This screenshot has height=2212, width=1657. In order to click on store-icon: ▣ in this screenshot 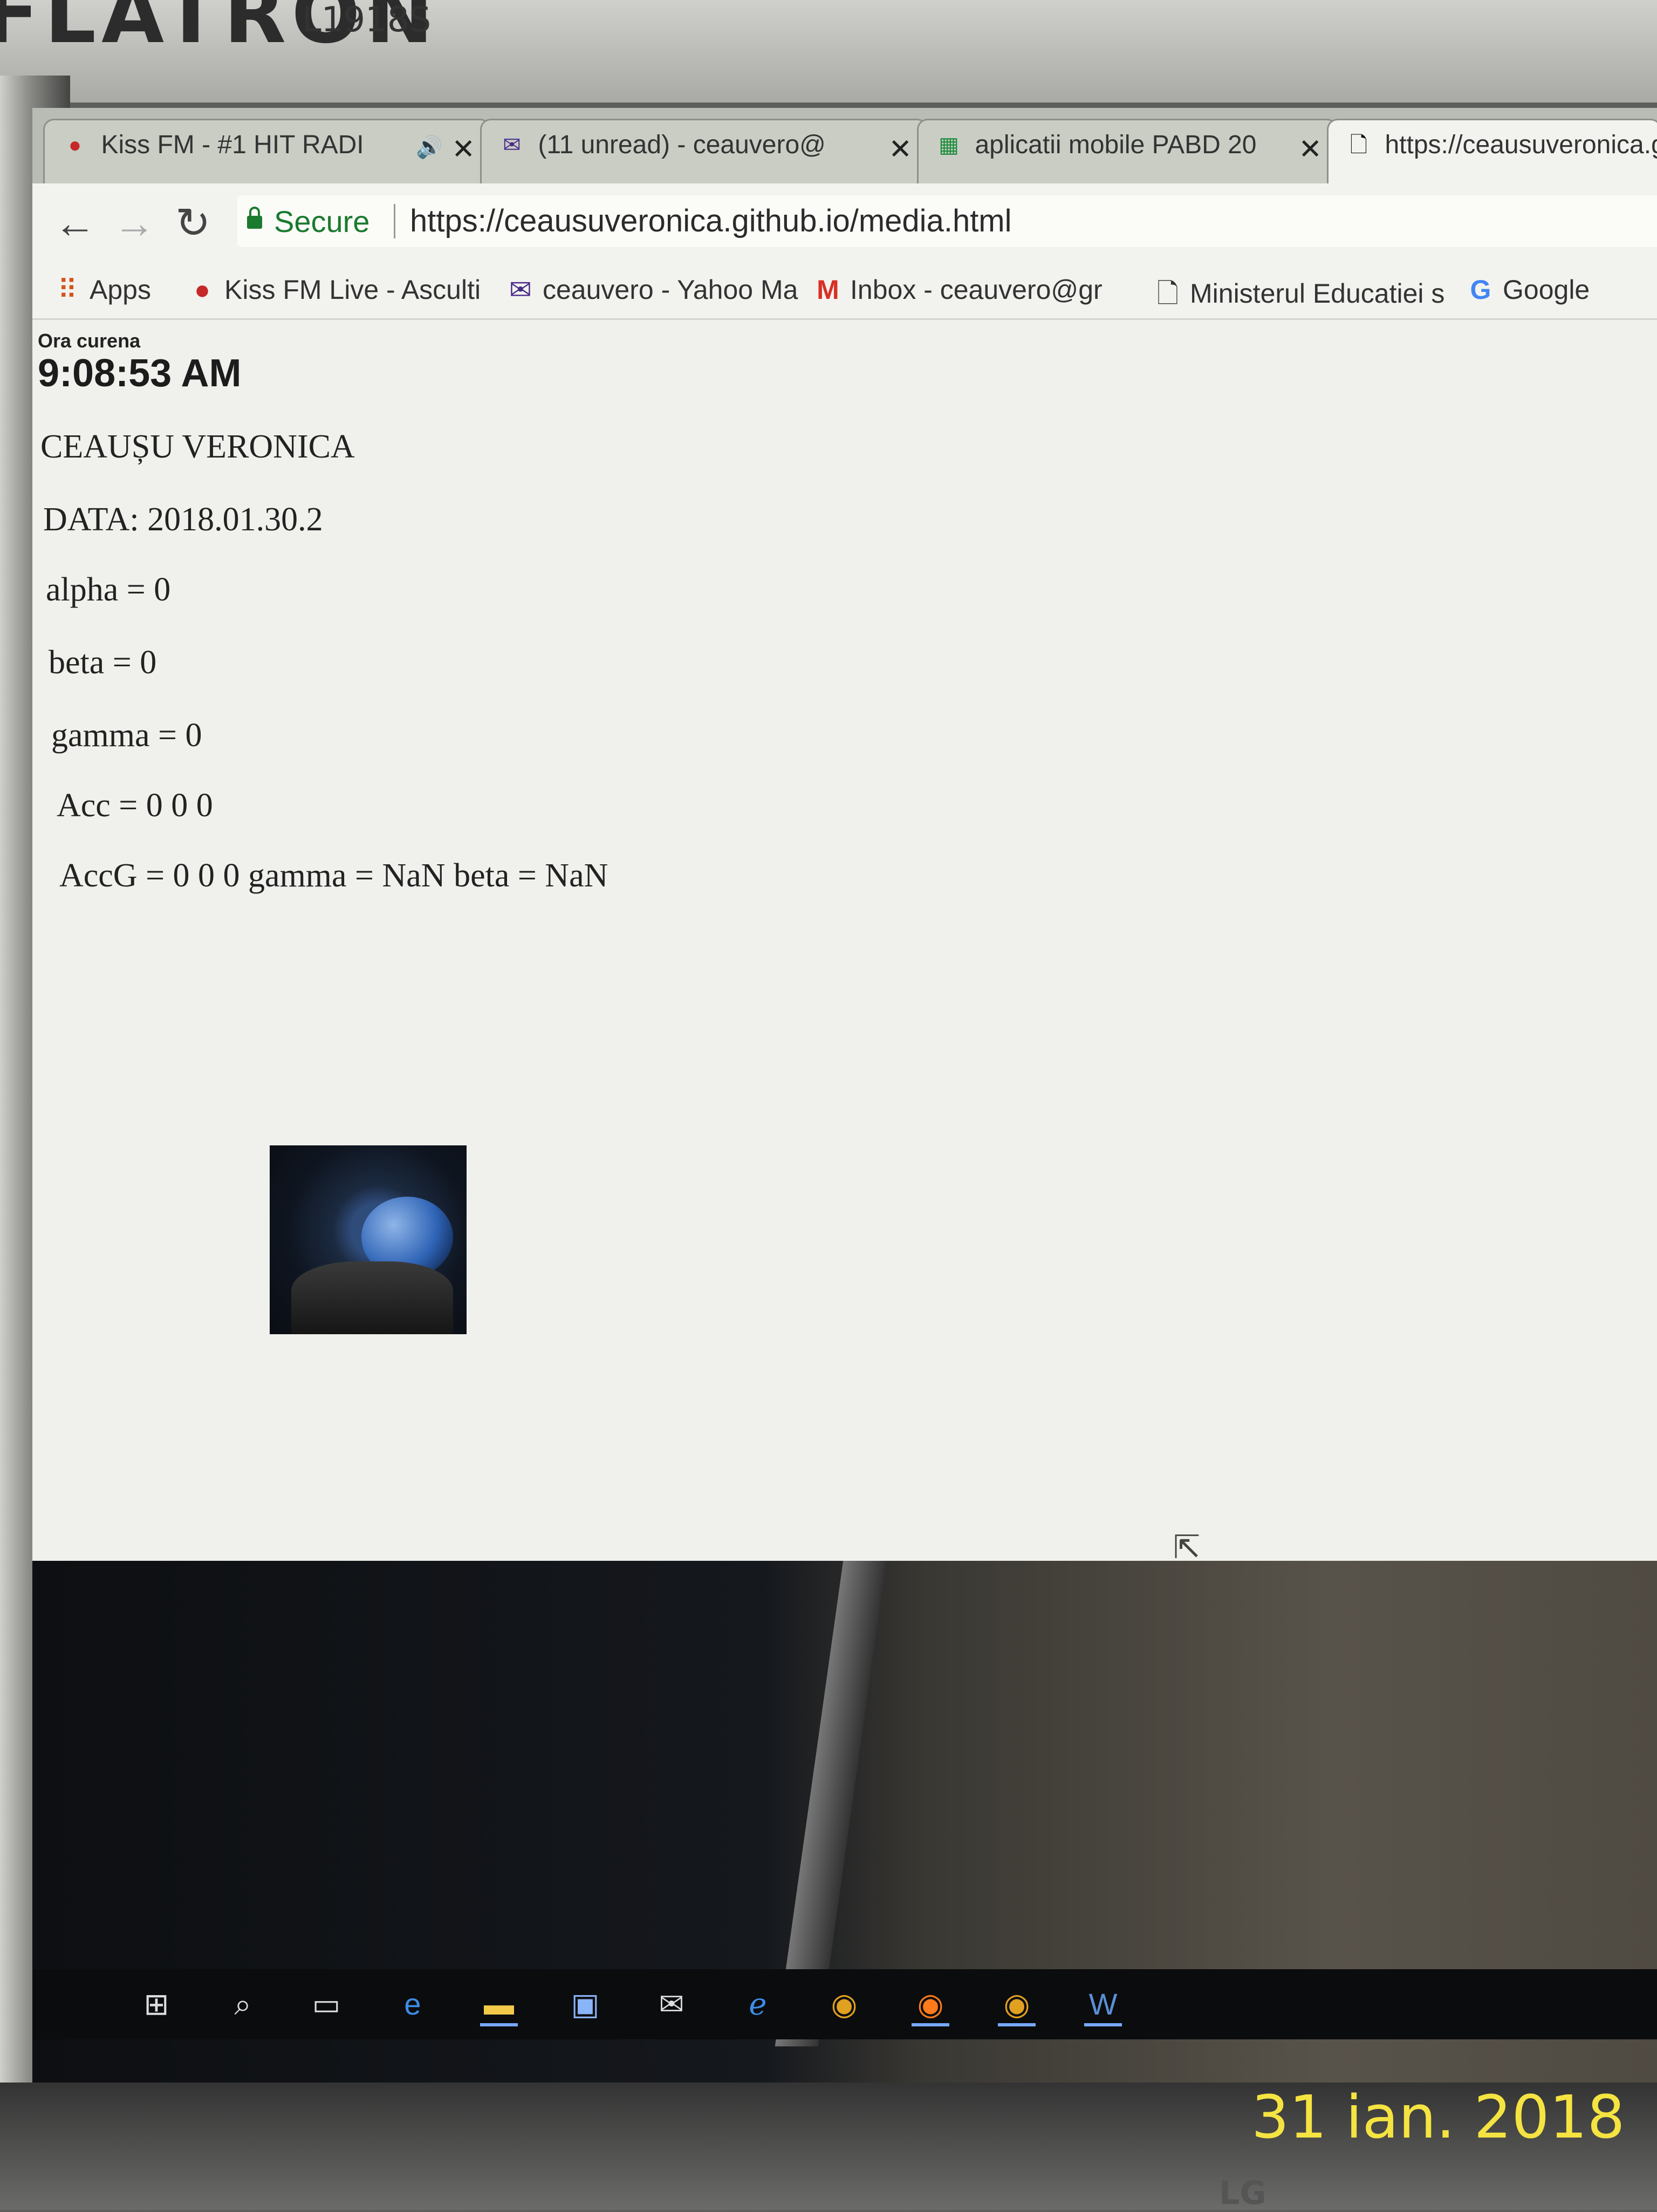, I will do `click(585, 2004)`.